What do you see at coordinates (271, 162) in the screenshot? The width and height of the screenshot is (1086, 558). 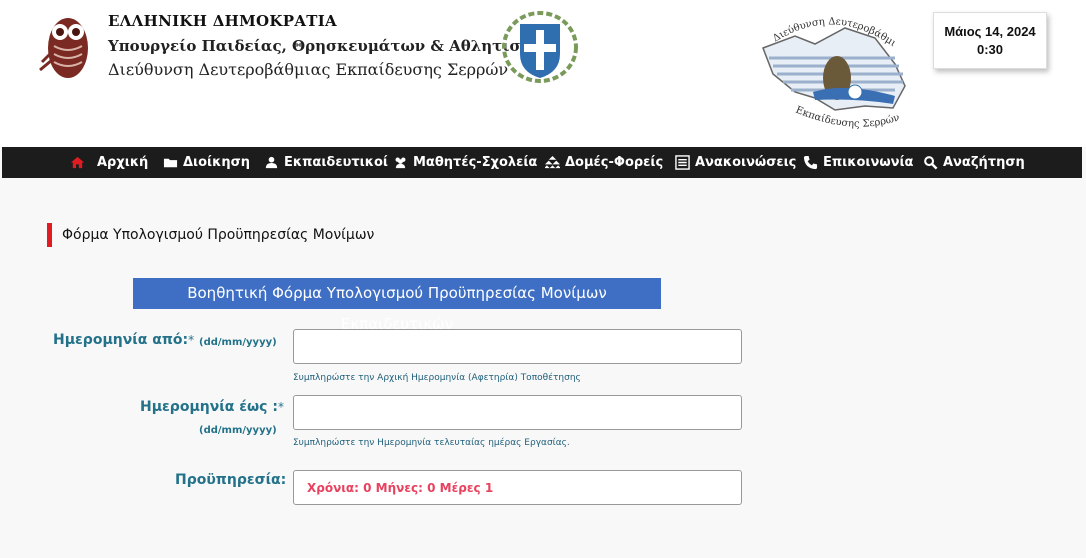 I see `user-icon` at bounding box center [271, 162].